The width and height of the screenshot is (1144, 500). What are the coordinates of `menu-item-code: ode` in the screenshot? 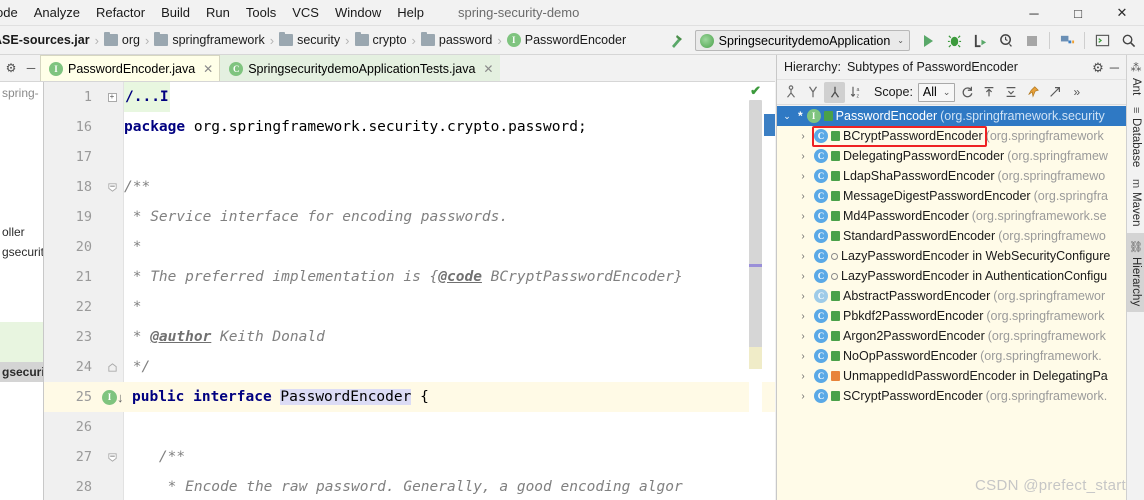 It's located at (13, 12).